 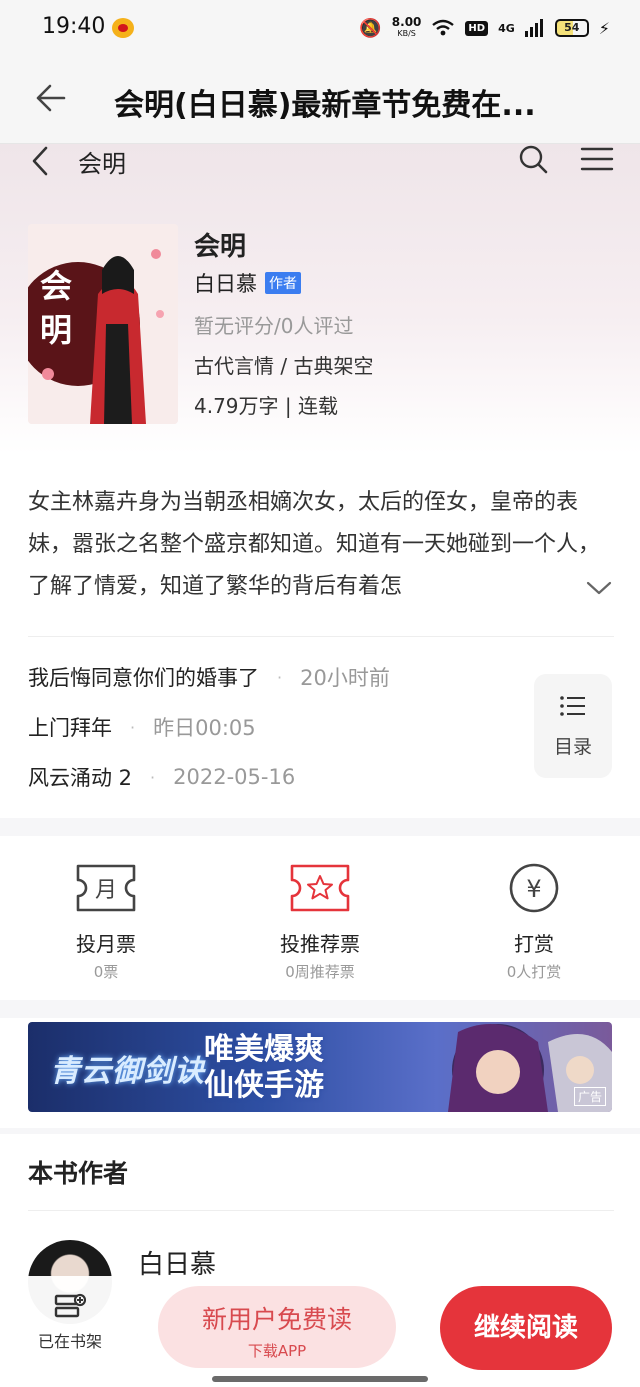 What do you see at coordinates (597, 159) in the screenshot?
I see `menu-icon` at bounding box center [597, 159].